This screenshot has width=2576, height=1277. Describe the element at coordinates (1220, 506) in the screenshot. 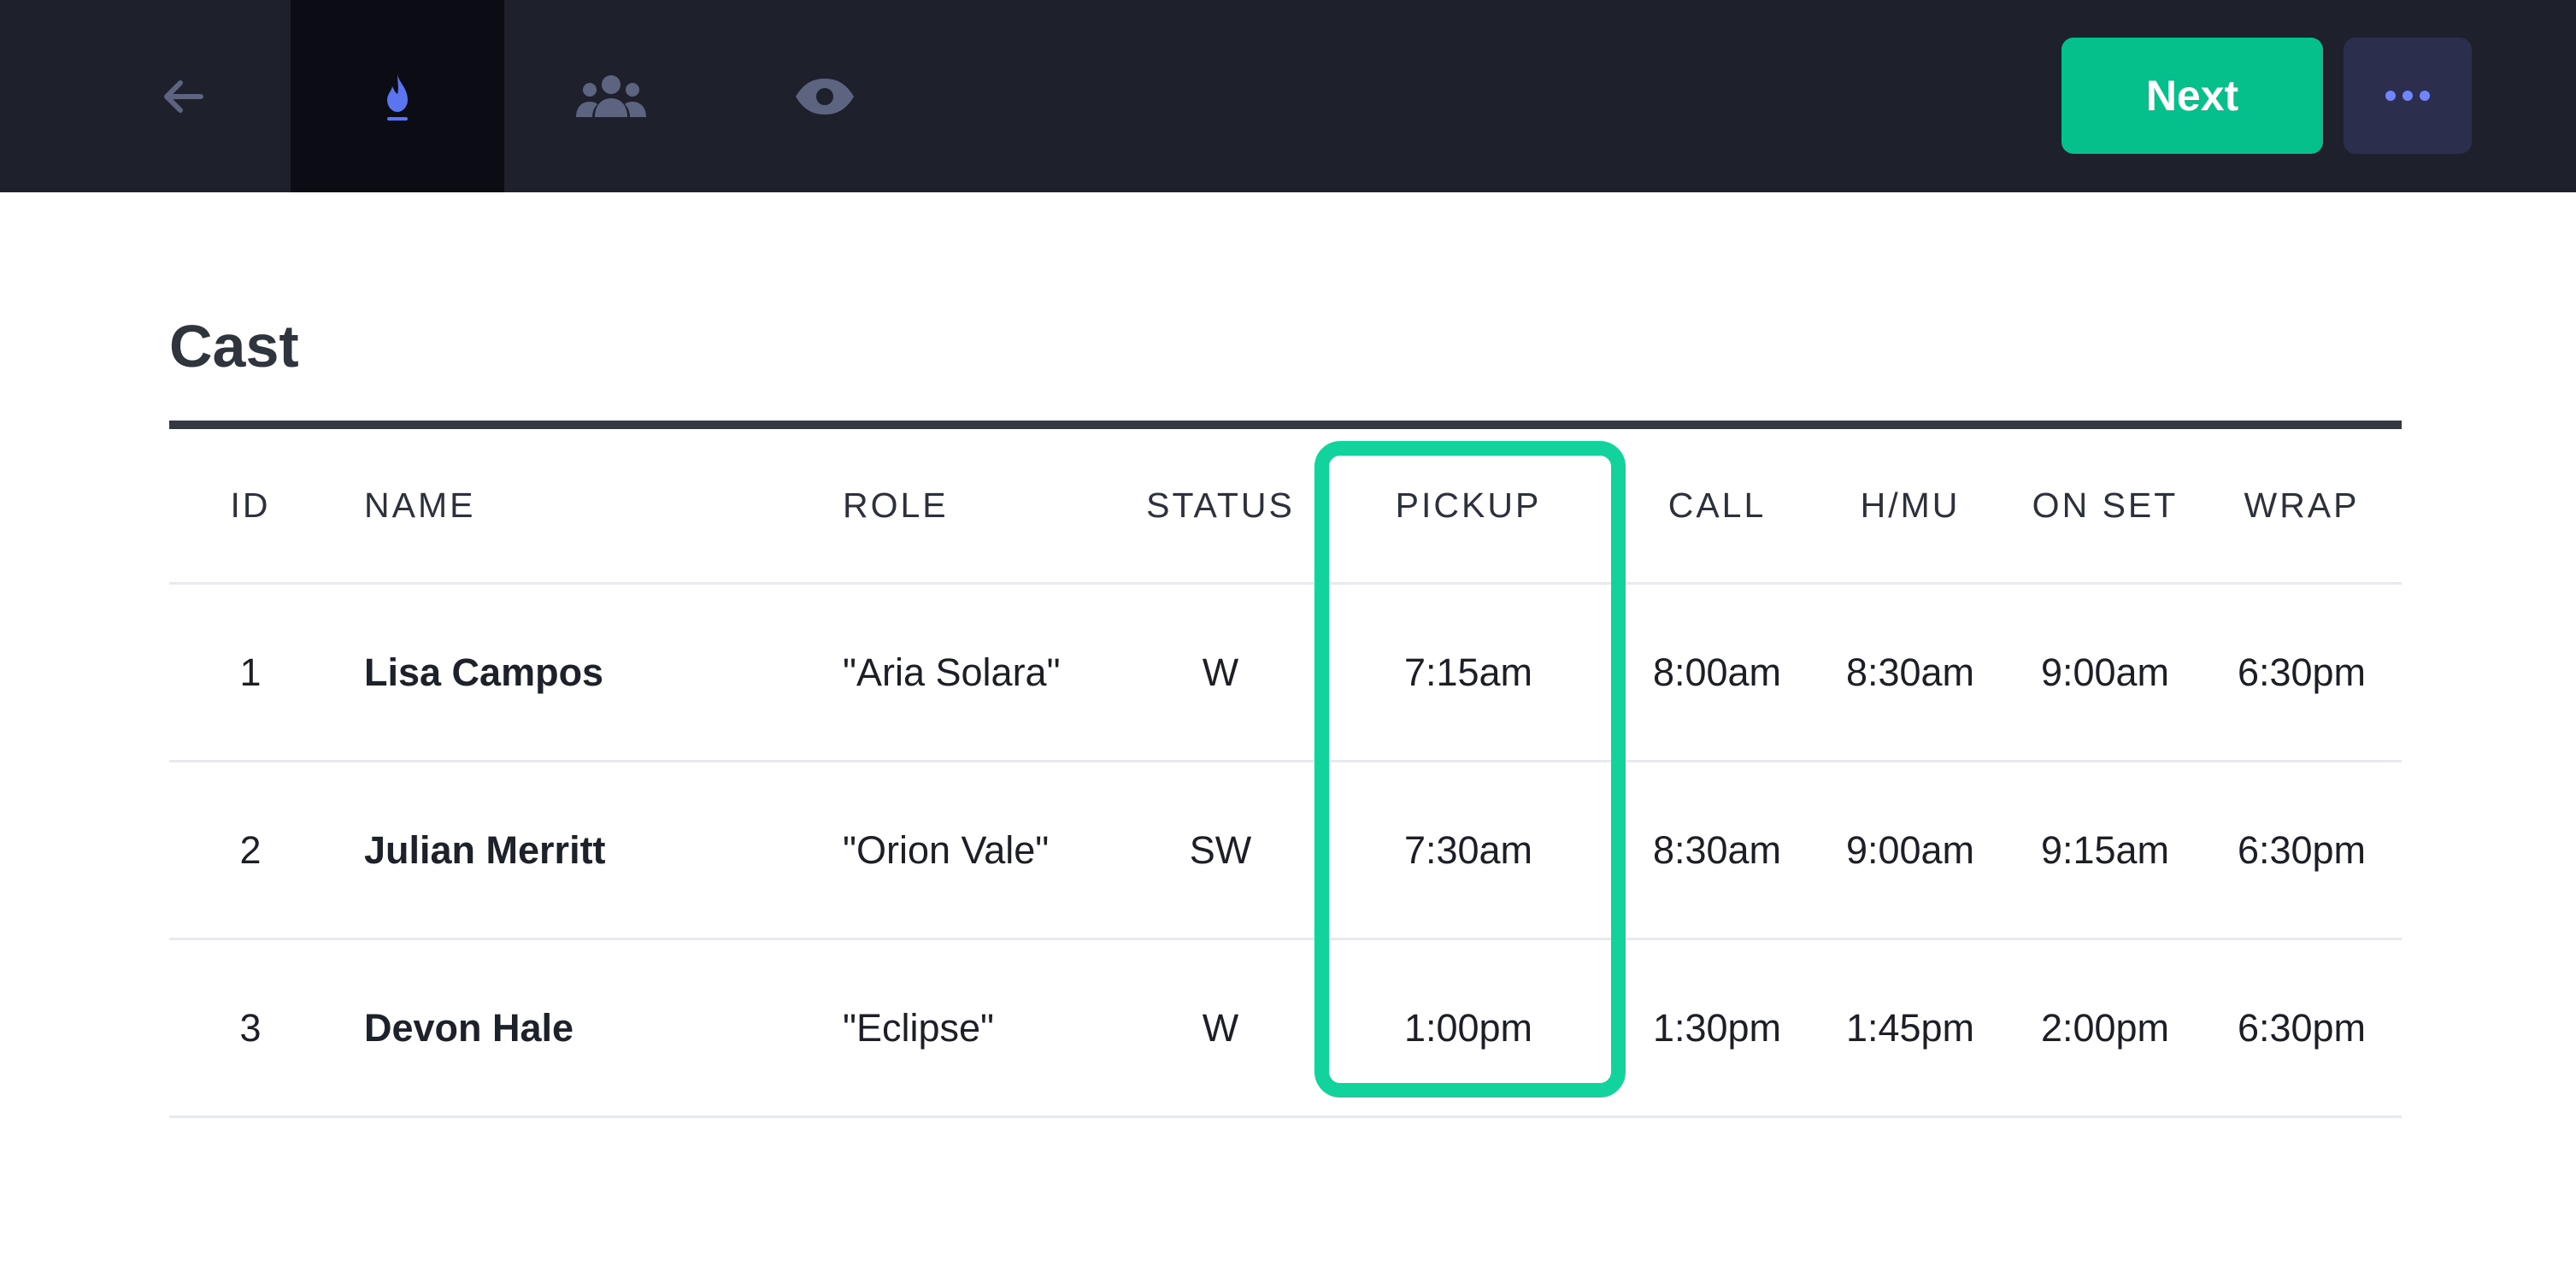

I see `header-status: STATUS` at that location.